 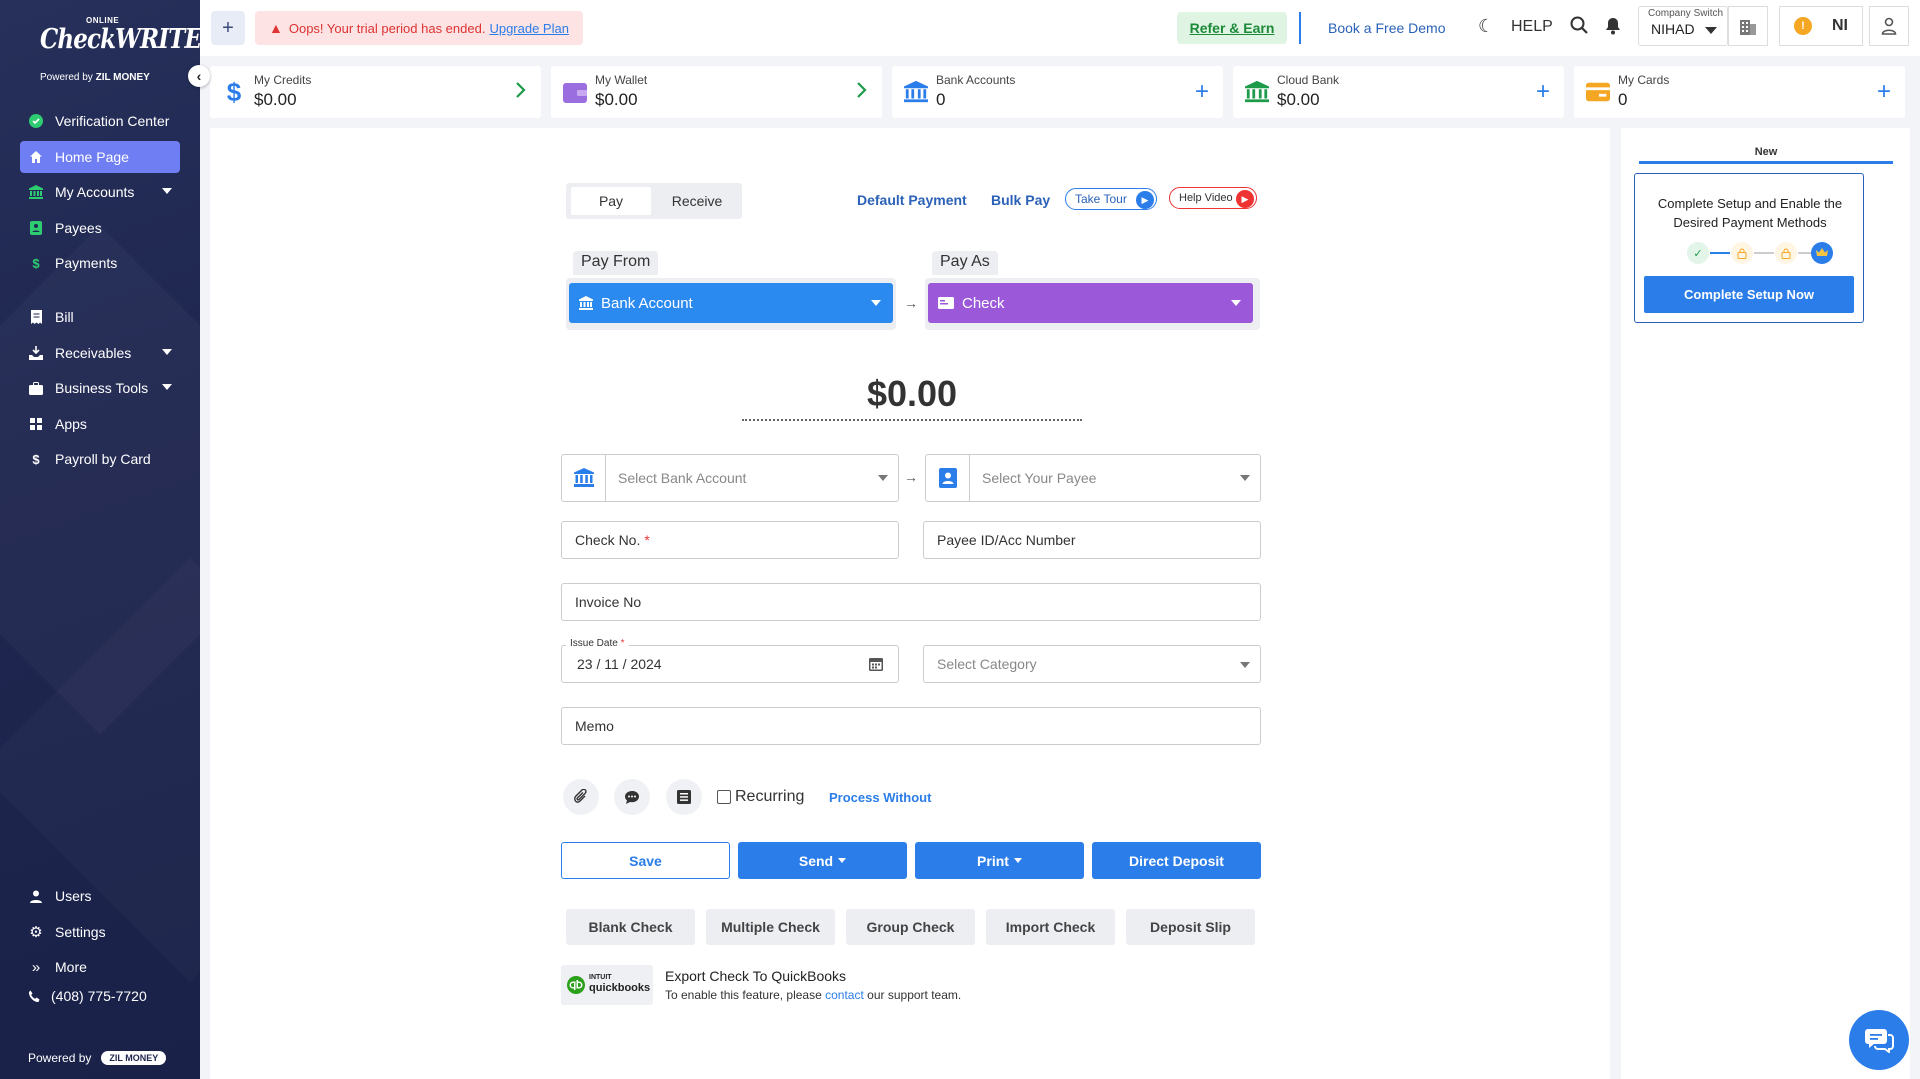 What do you see at coordinates (621, 80) in the screenshot?
I see `stat-label: My Wallet` at bounding box center [621, 80].